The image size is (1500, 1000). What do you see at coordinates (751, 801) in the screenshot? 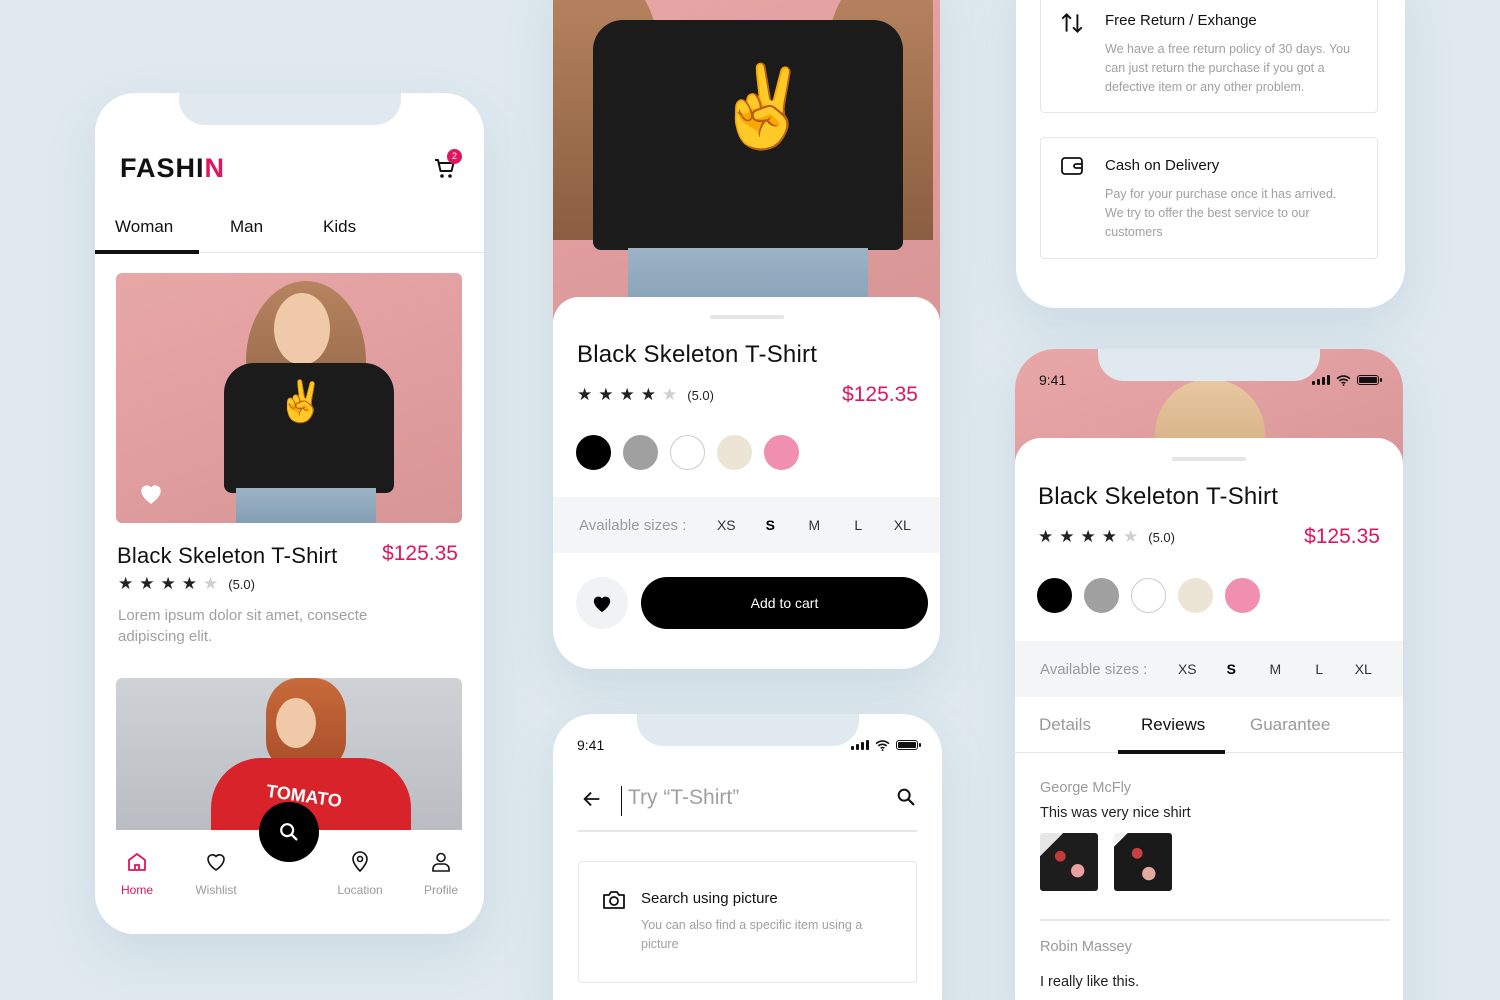
I see `search-input: Try “T-Shirt”` at bounding box center [751, 801].